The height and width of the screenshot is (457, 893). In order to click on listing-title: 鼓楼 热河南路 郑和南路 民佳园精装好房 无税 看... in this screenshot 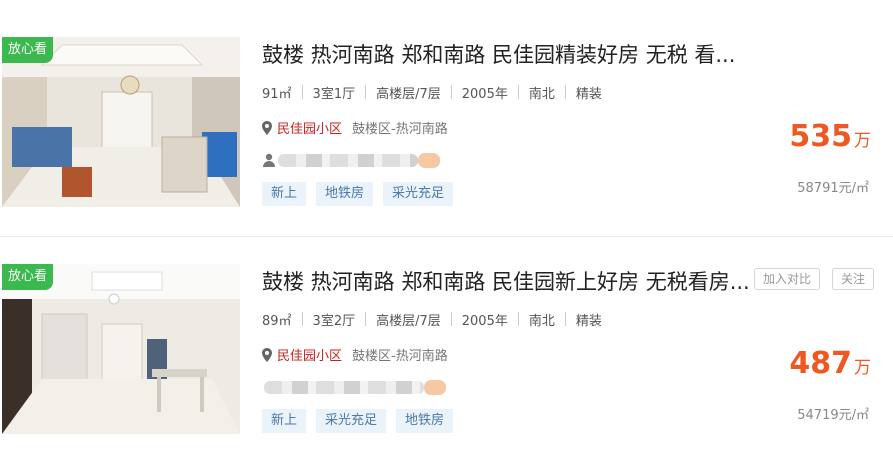, I will do `click(498, 54)`.